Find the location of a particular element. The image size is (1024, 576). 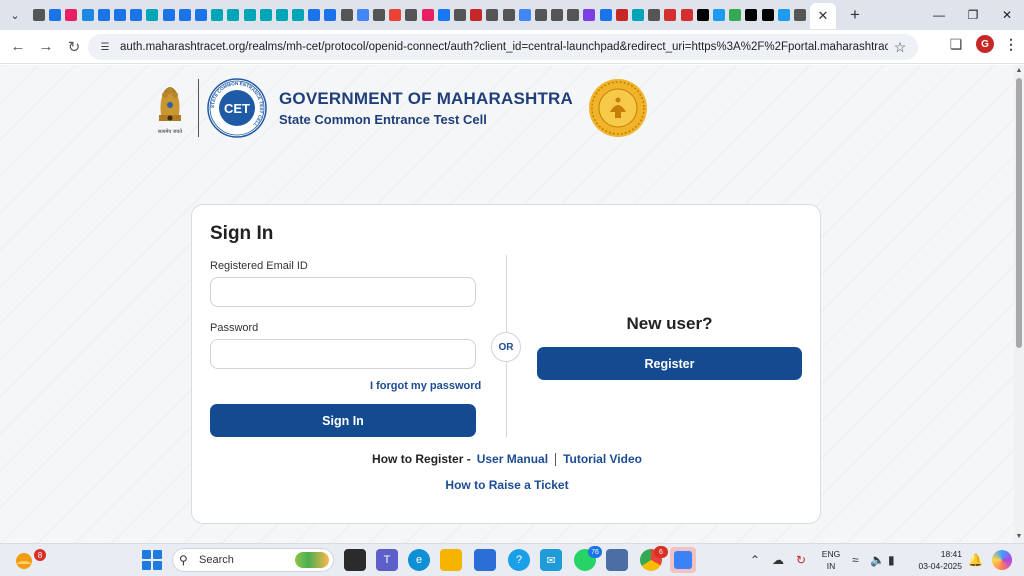

profile-avatar: G is located at coordinates (985, 44).